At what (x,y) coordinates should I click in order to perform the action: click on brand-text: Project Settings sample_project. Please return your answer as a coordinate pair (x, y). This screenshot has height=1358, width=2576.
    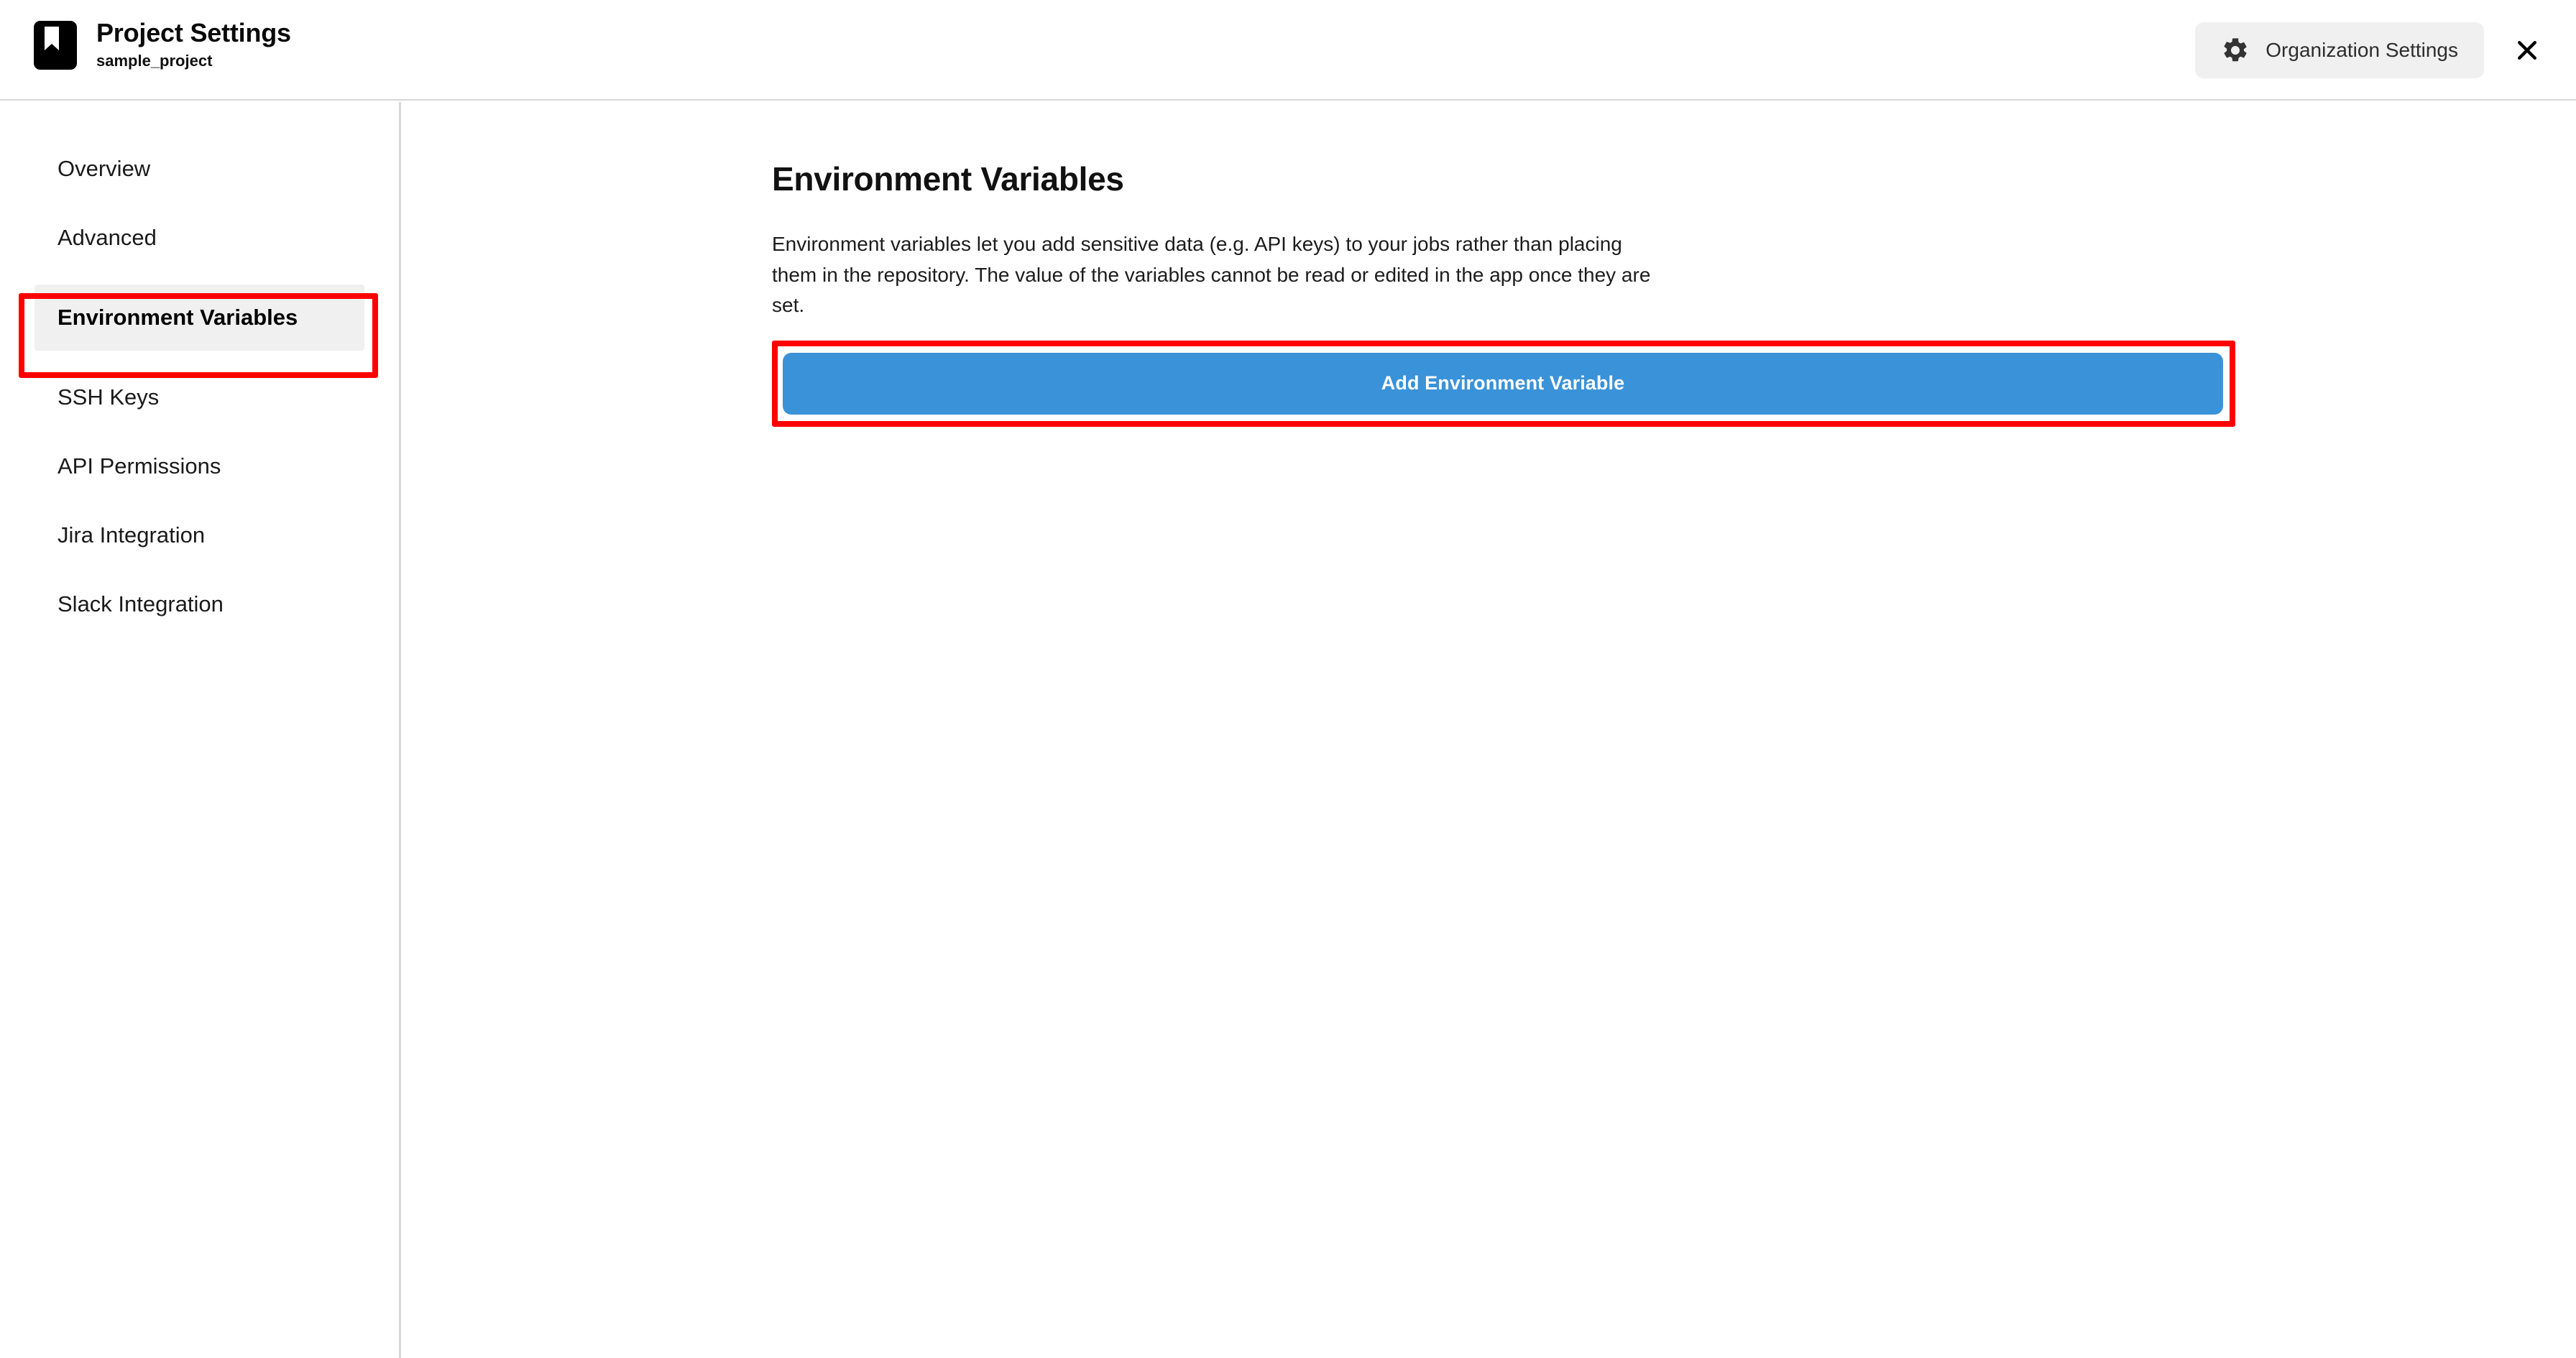
    Looking at the image, I should click on (193, 44).